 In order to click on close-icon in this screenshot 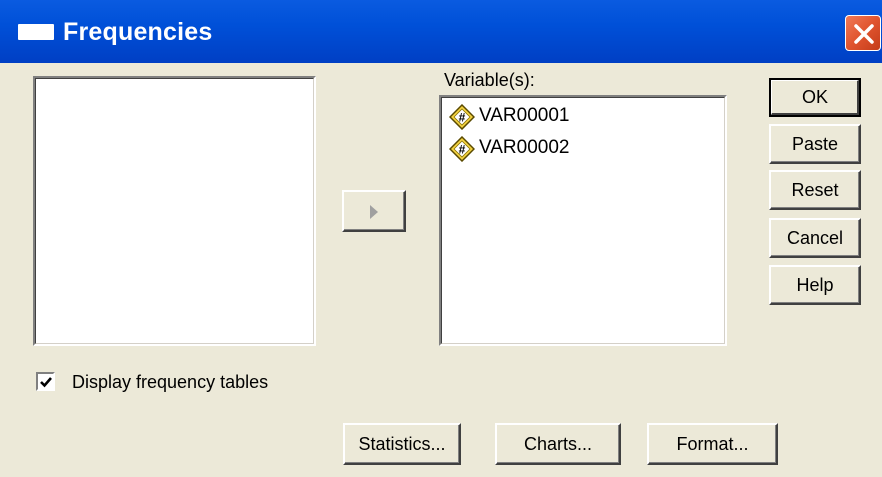, I will do `click(864, 34)`.